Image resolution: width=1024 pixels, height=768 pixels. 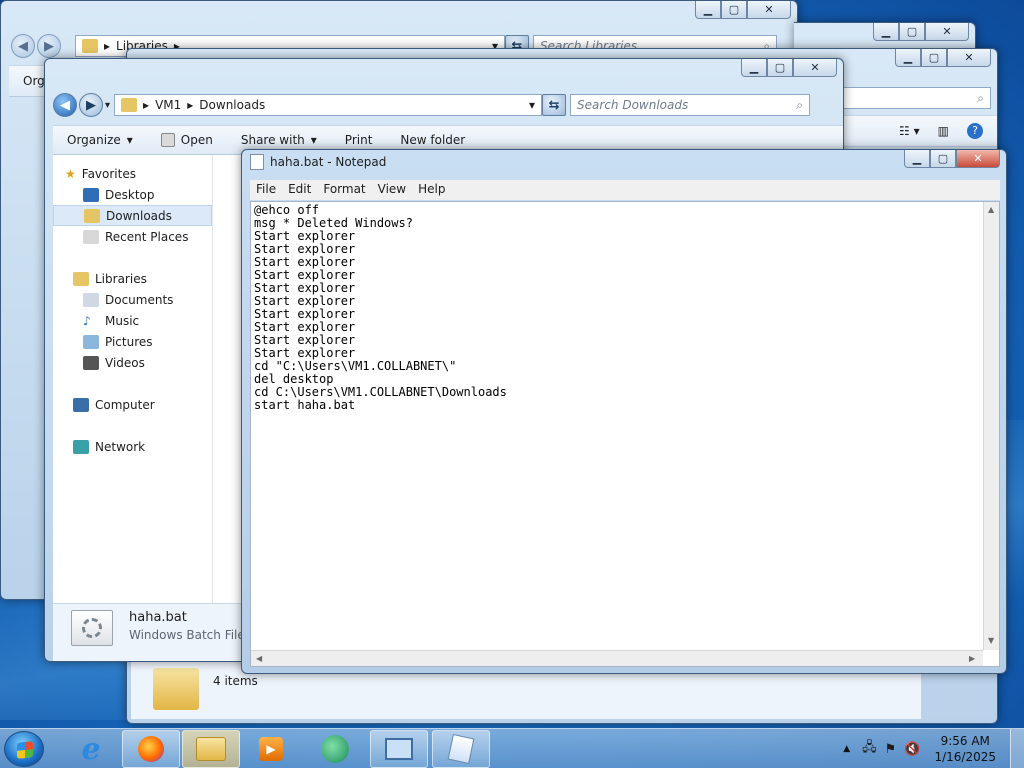 What do you see at coordinates (972, 658) in the screenshot?
I see `scroll-right-arrow: ▶` at bounding box center [972, 658].